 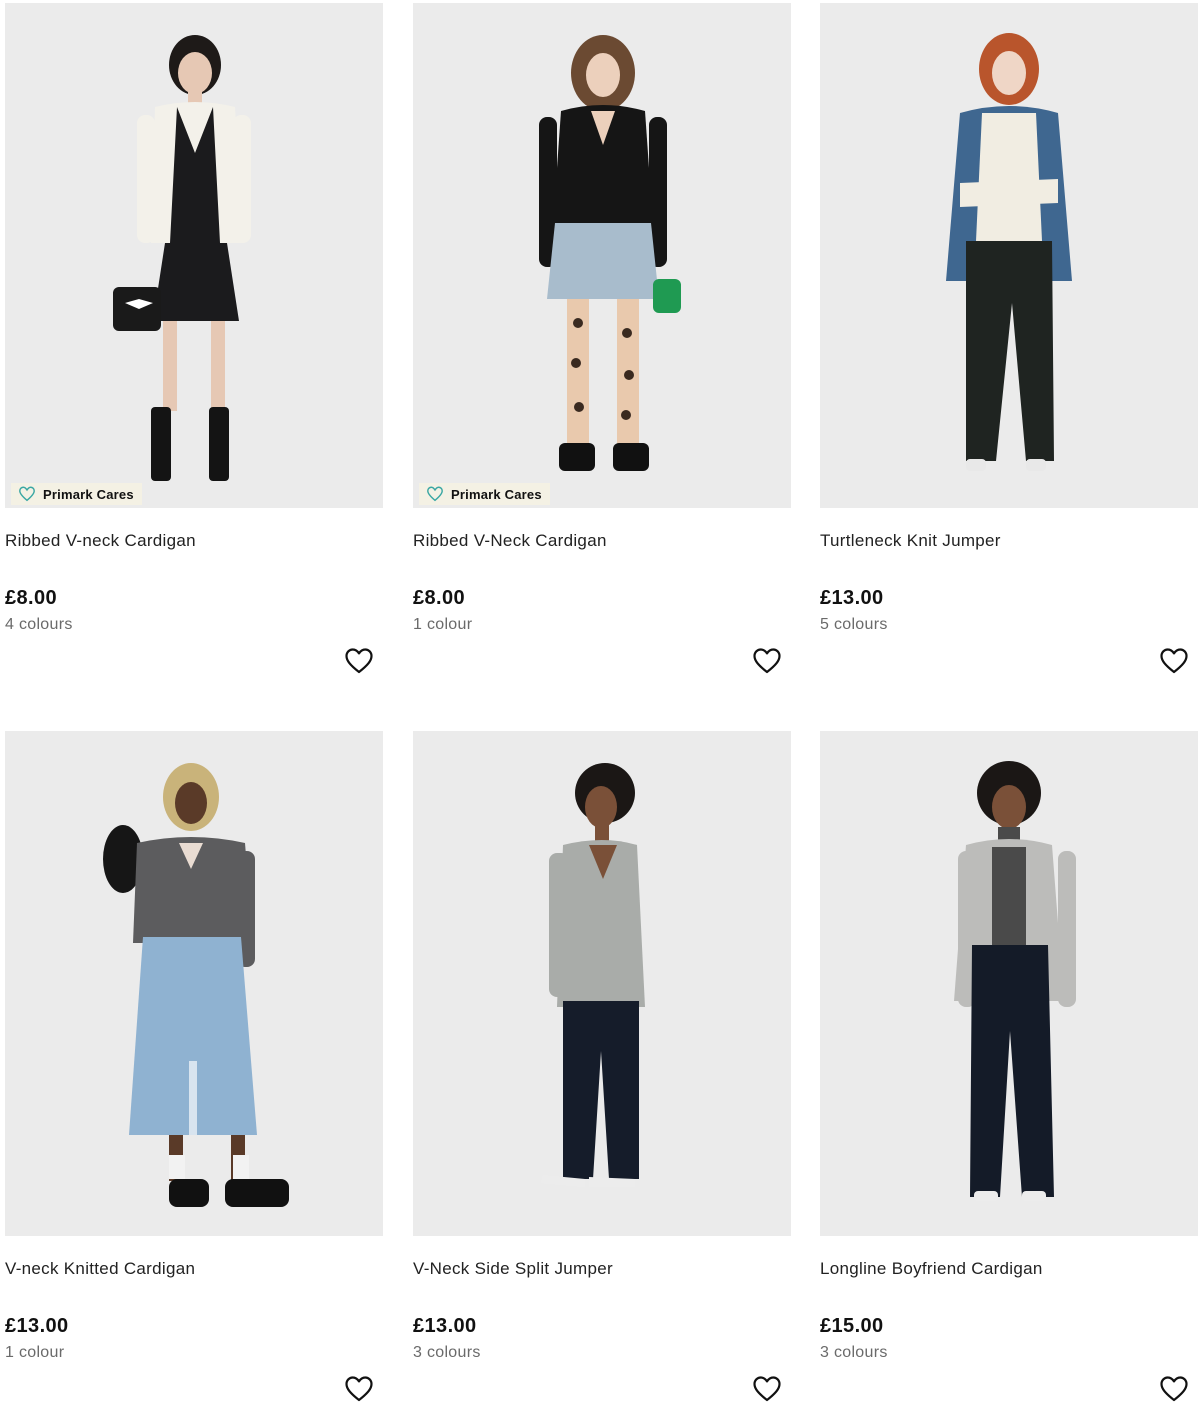 What do you see at coordinates (1009, 541) in the screenshot?
I see `product-title: Turtleneck Knit Jumper` at bounding box center [1009, 541].